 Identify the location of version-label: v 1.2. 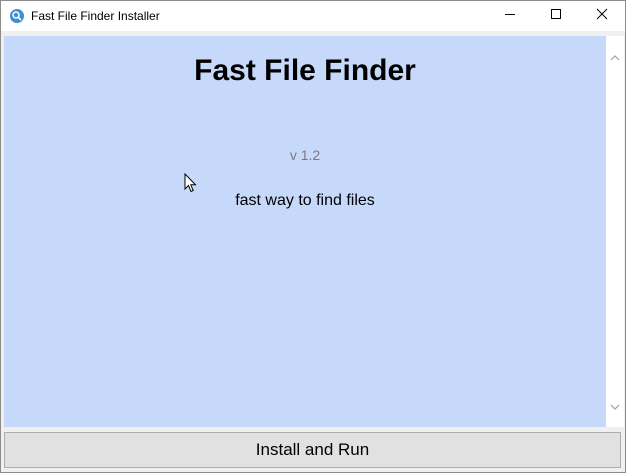
(305, 155).